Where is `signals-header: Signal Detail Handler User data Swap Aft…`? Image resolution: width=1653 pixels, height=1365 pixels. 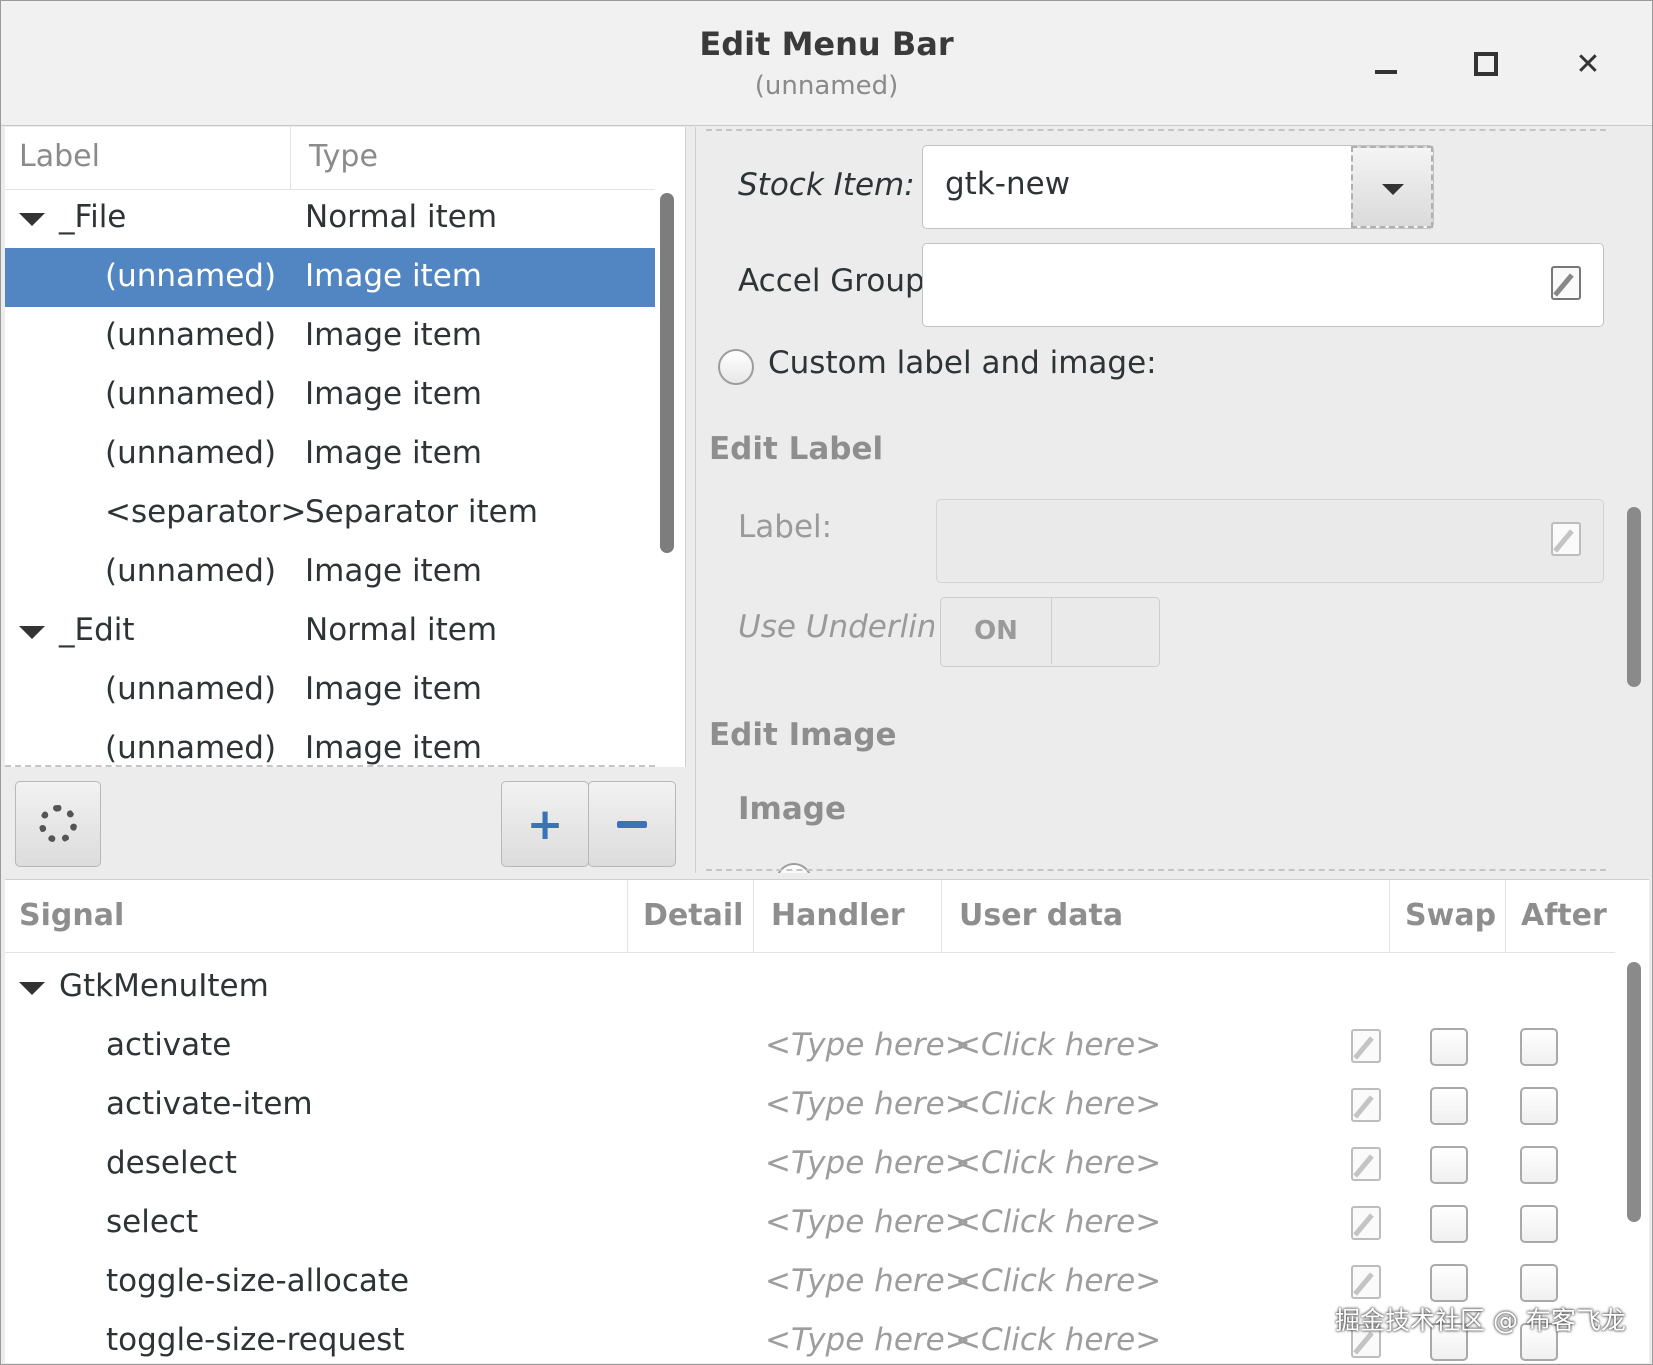
signals-header: Signal Detail Handler User data Swap Aft… is located at coordinates (810, 916).